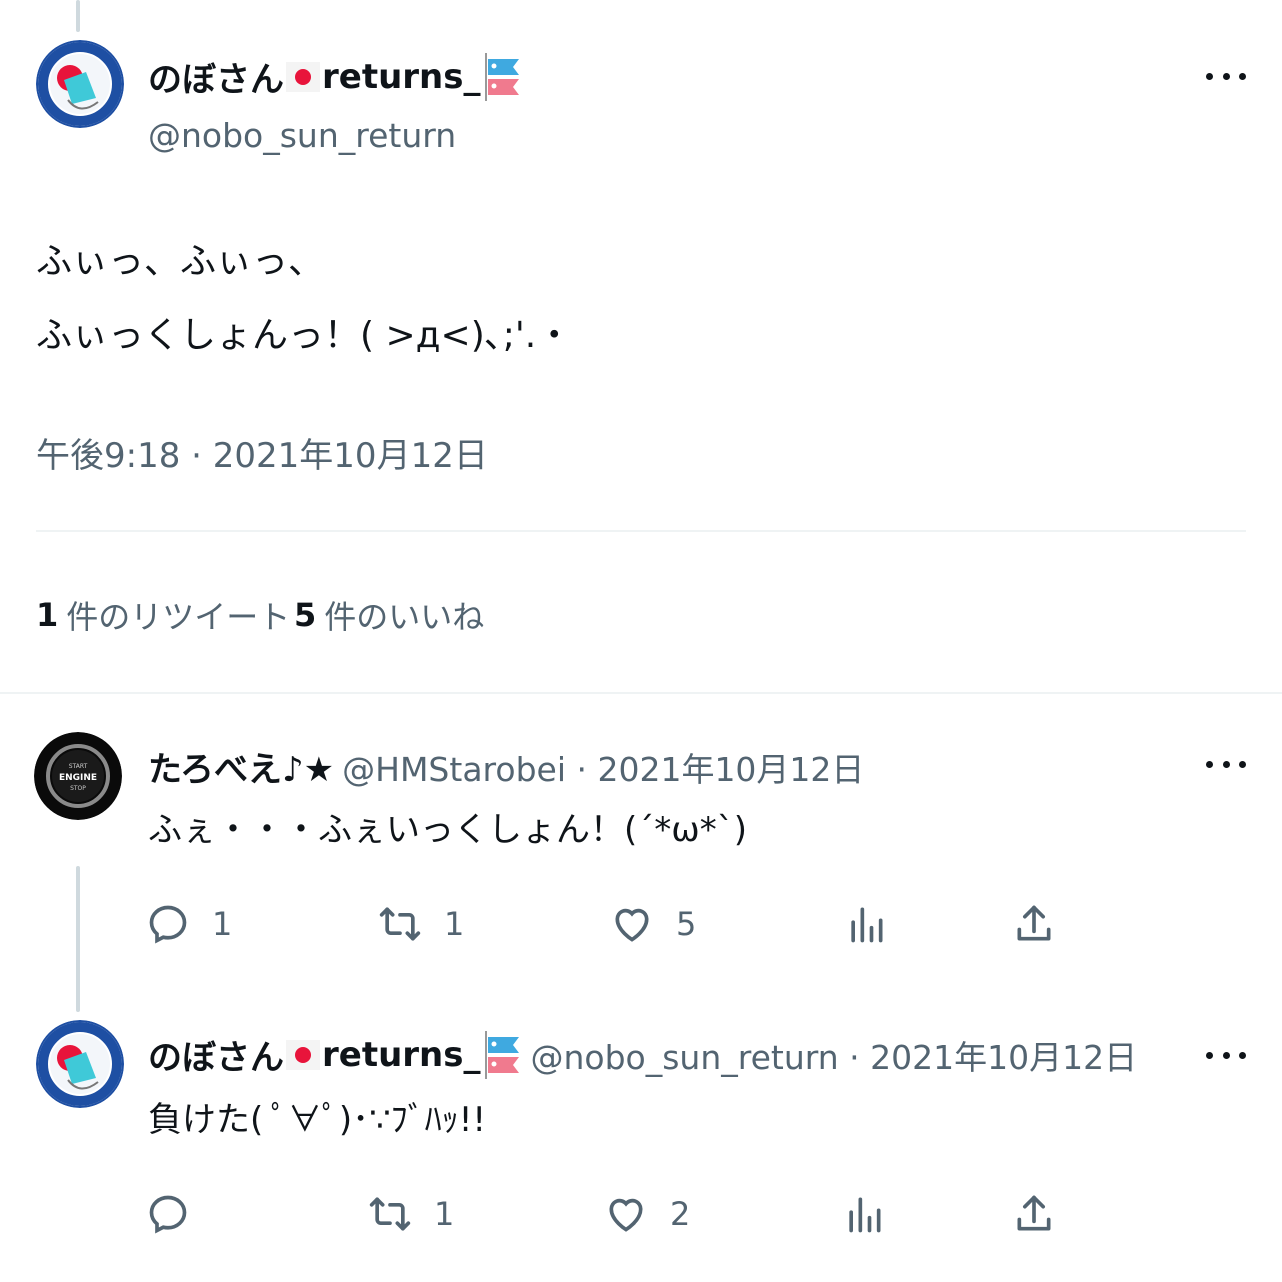 This screenshot has width=1282, height=1282. I want to click on likes-count: 5, so click(305, 615).